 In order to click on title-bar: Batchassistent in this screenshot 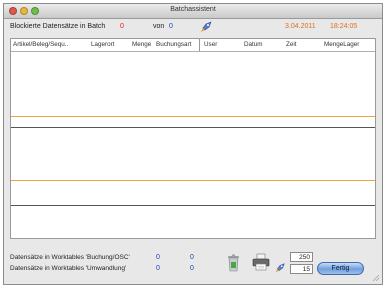, I will do `click(193, 11)`.